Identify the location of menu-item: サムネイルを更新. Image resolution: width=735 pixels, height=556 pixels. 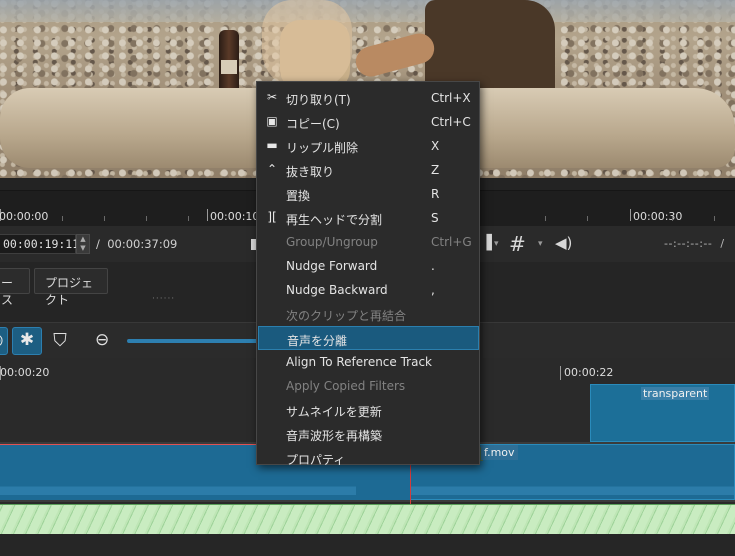
(368, 410).